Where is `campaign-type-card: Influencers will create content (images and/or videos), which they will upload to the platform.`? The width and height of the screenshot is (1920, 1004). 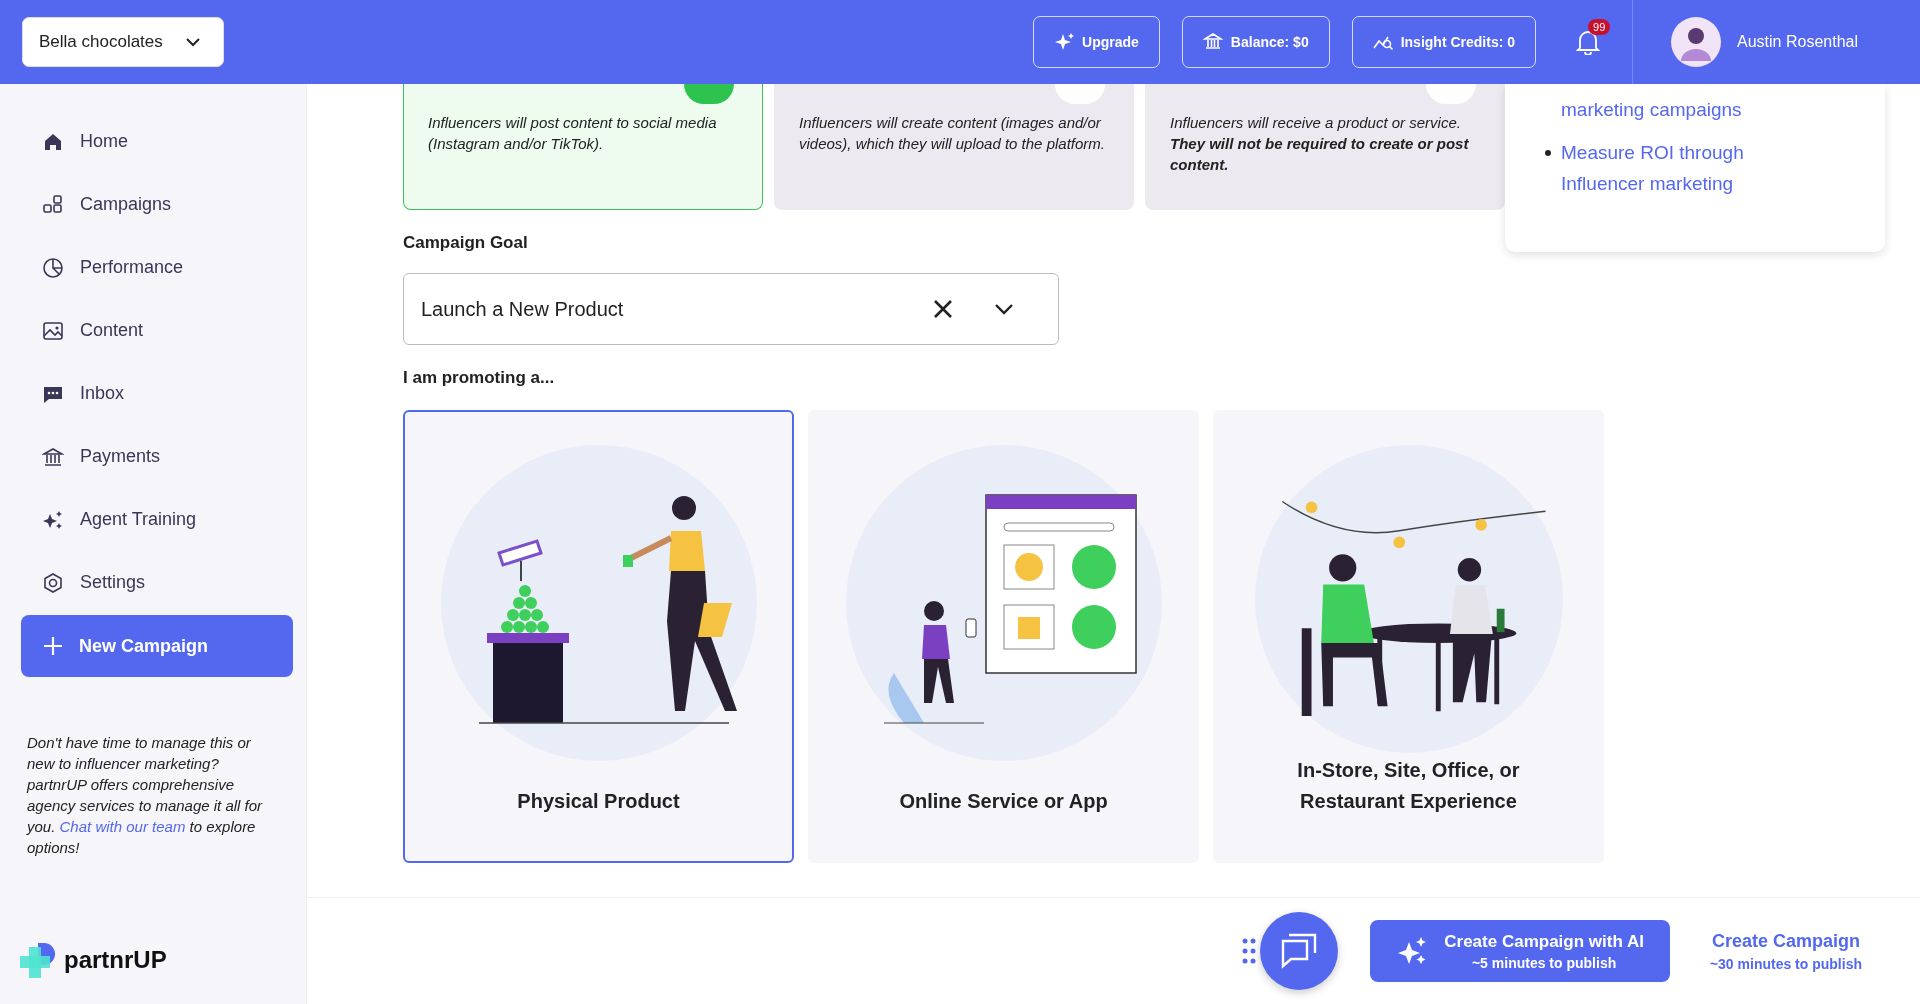
campaign-type-card: Influencers will create content (images and/or videos), which they will upload to the platform. is located at coordinates (954, 147).